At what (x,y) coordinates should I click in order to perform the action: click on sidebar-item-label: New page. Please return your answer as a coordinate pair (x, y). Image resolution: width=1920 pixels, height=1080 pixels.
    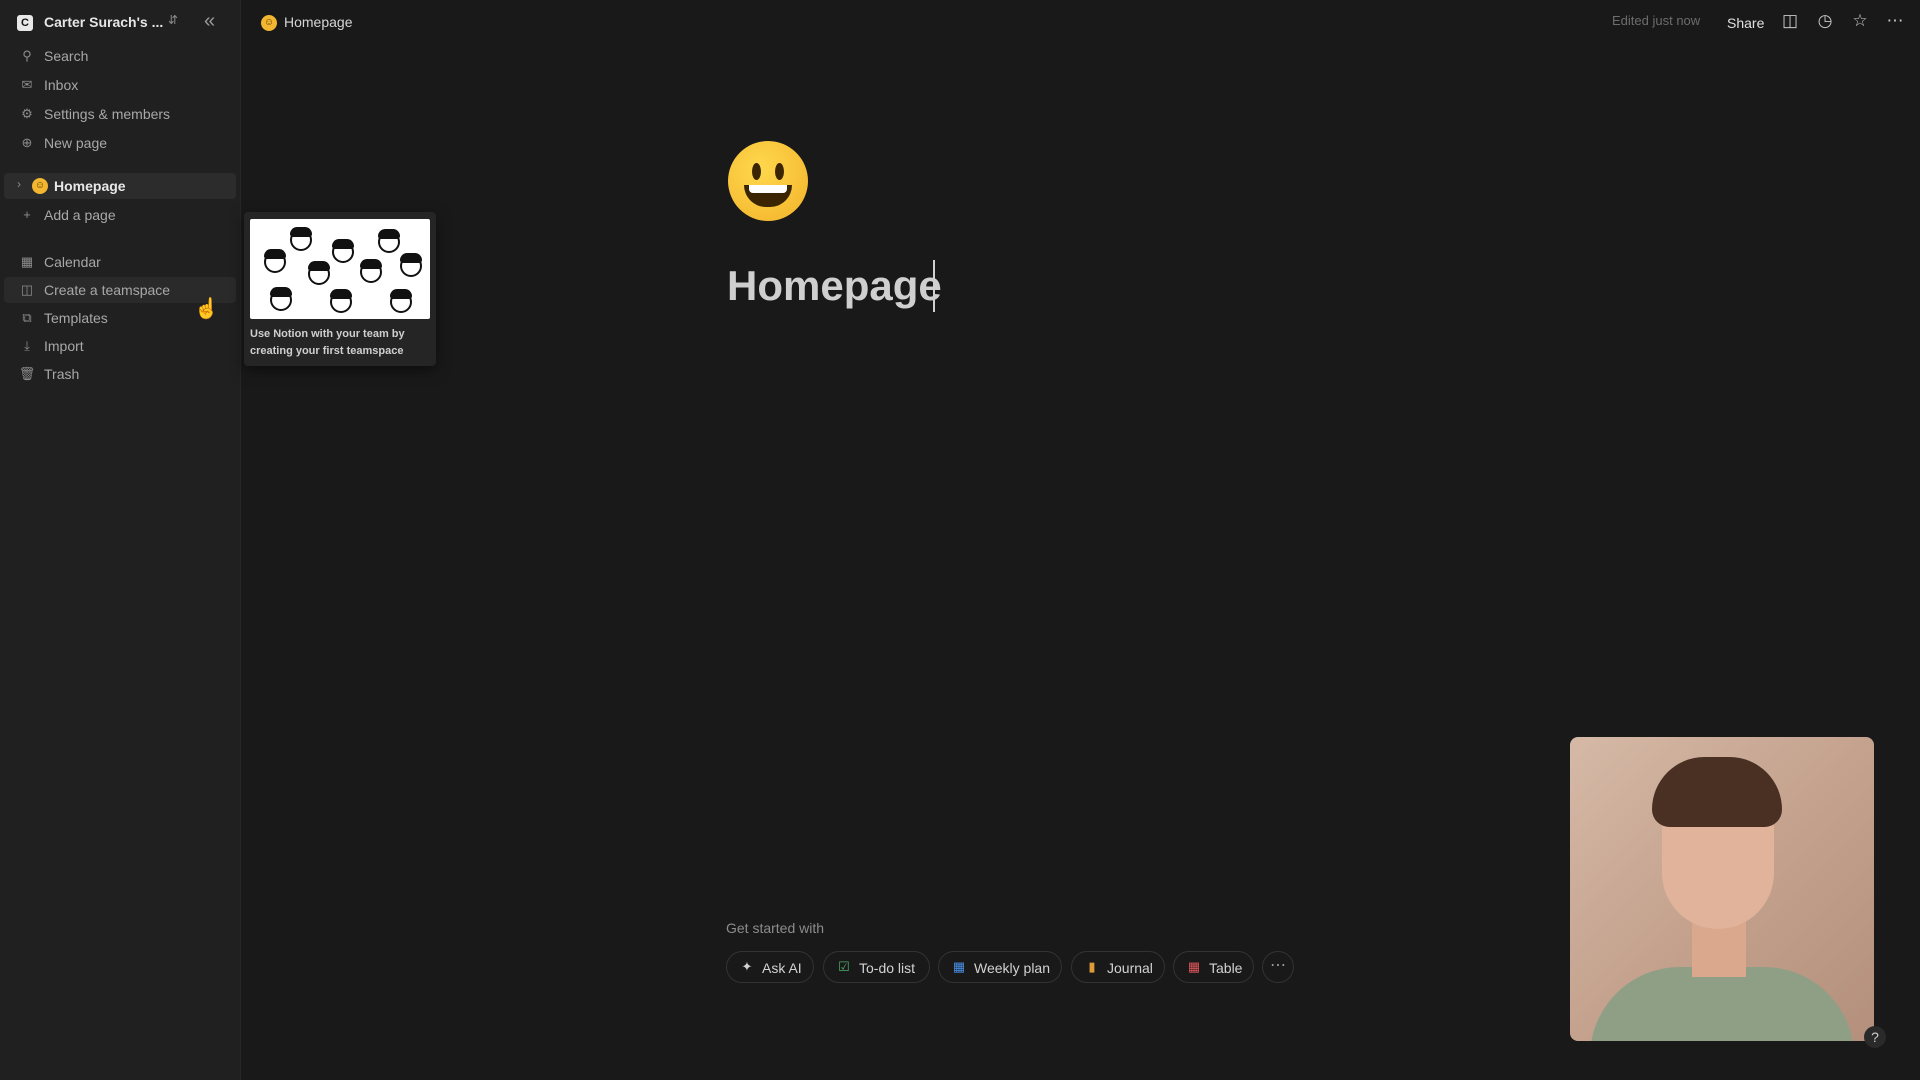
    Looking at the image, I should click on (76, 143).